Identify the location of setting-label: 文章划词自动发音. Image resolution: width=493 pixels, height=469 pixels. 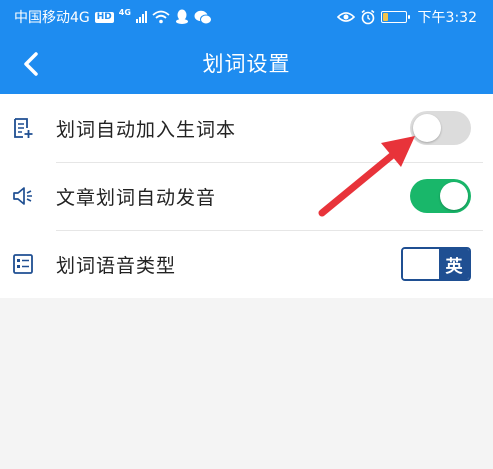
(136, 197).